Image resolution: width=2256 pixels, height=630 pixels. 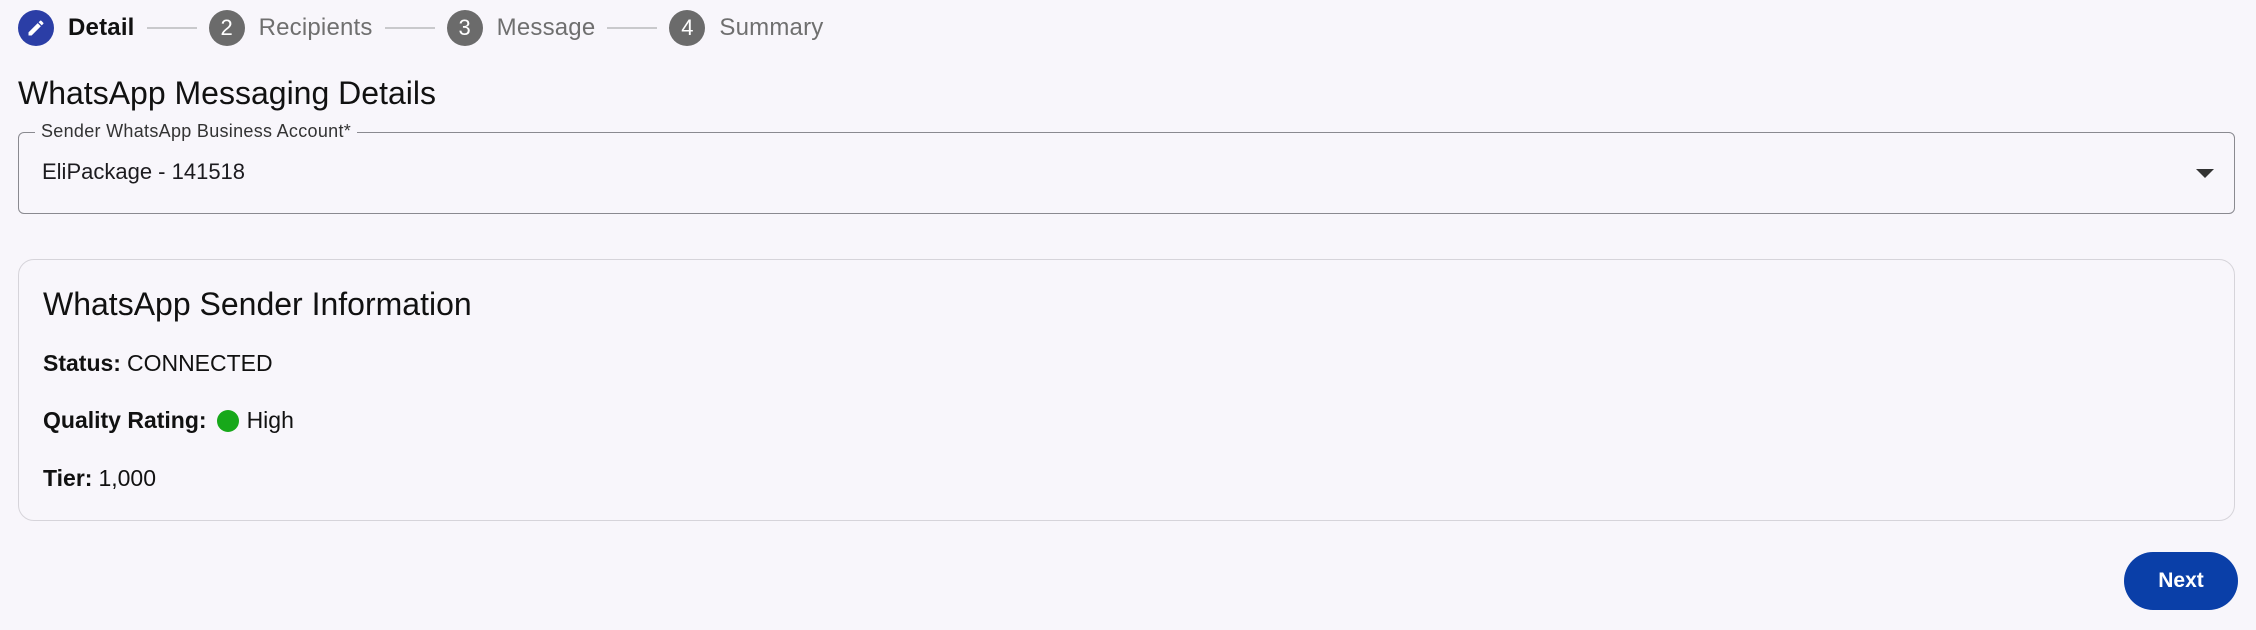 What do you see at coordinates (687, 28) in the screenshot?
I see `step-summary-number: 4` at bounding box center [687, 28].